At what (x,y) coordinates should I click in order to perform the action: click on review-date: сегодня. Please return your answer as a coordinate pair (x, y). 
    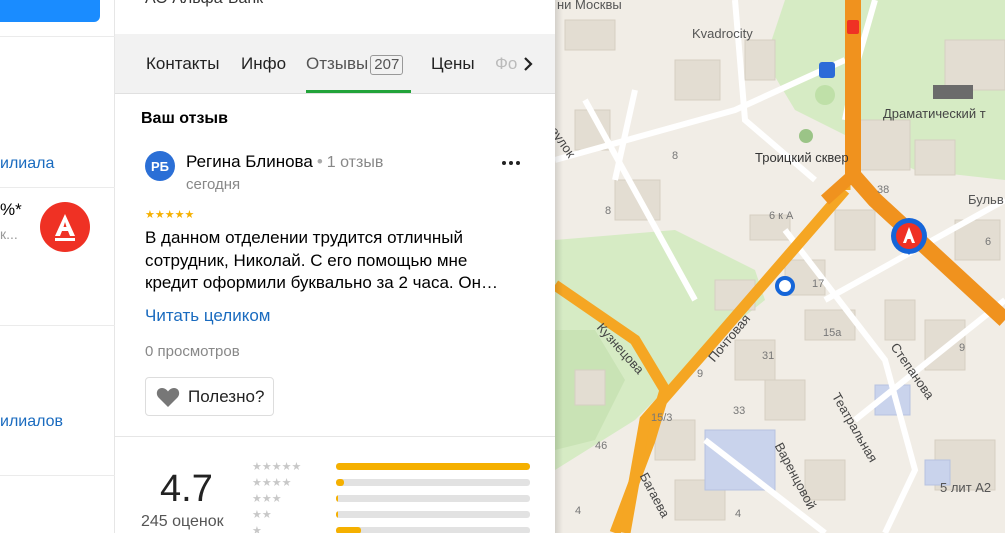
    Looking at the image, I should click on (213, 184).